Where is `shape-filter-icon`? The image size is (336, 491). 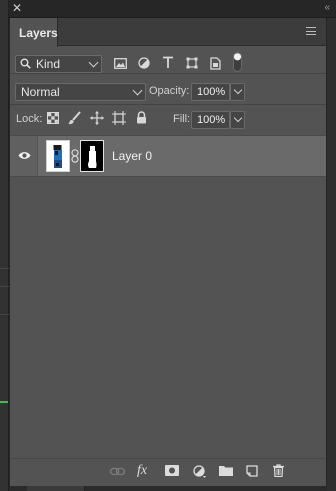 shape-filter-icon is located at coordinates (192, 63).